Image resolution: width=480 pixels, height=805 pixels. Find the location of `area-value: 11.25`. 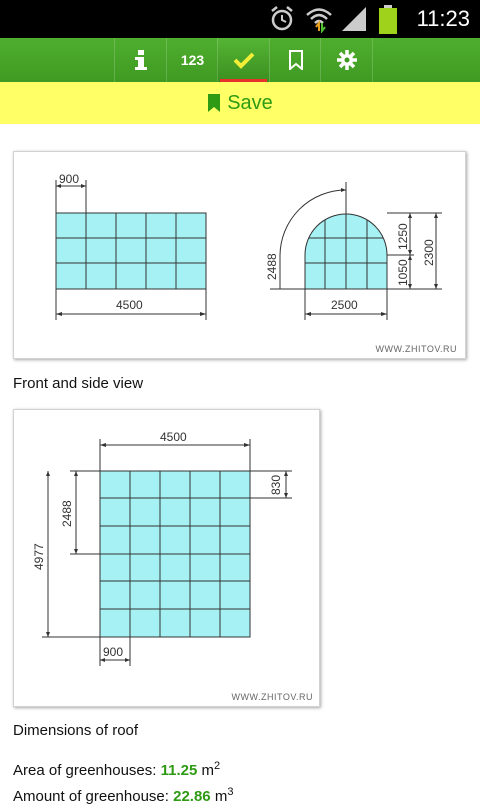

area-value: 11.25 is located at coordinates (179, 770).